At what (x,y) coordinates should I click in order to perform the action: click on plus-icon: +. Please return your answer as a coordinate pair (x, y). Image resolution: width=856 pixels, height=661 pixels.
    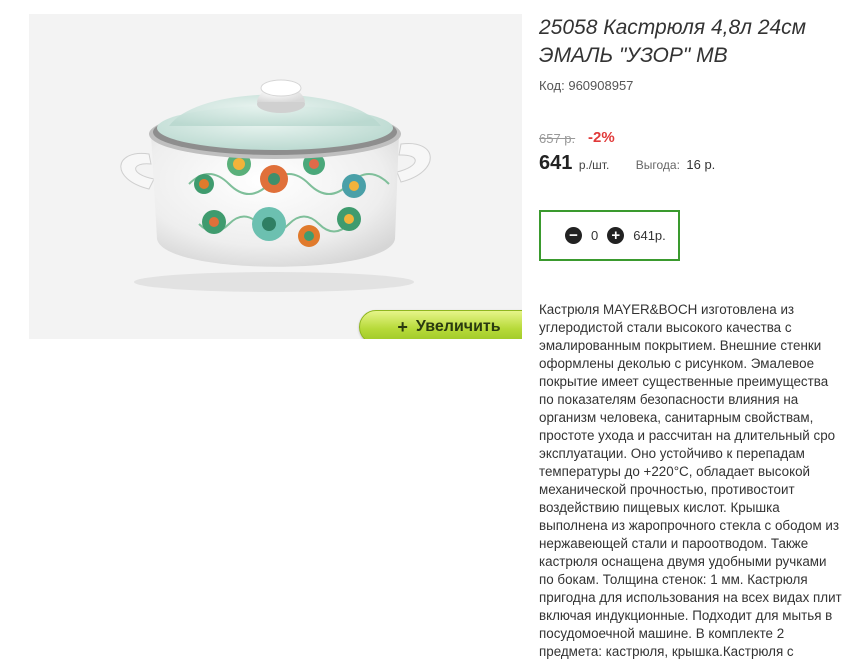
    Looking at the image, I should click on (402, 327).